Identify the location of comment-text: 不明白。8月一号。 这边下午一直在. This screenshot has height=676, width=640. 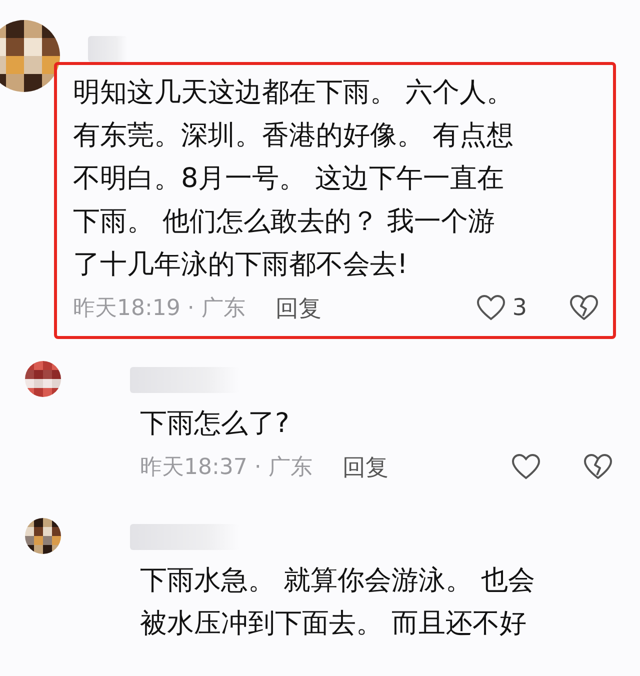
(289, 179).